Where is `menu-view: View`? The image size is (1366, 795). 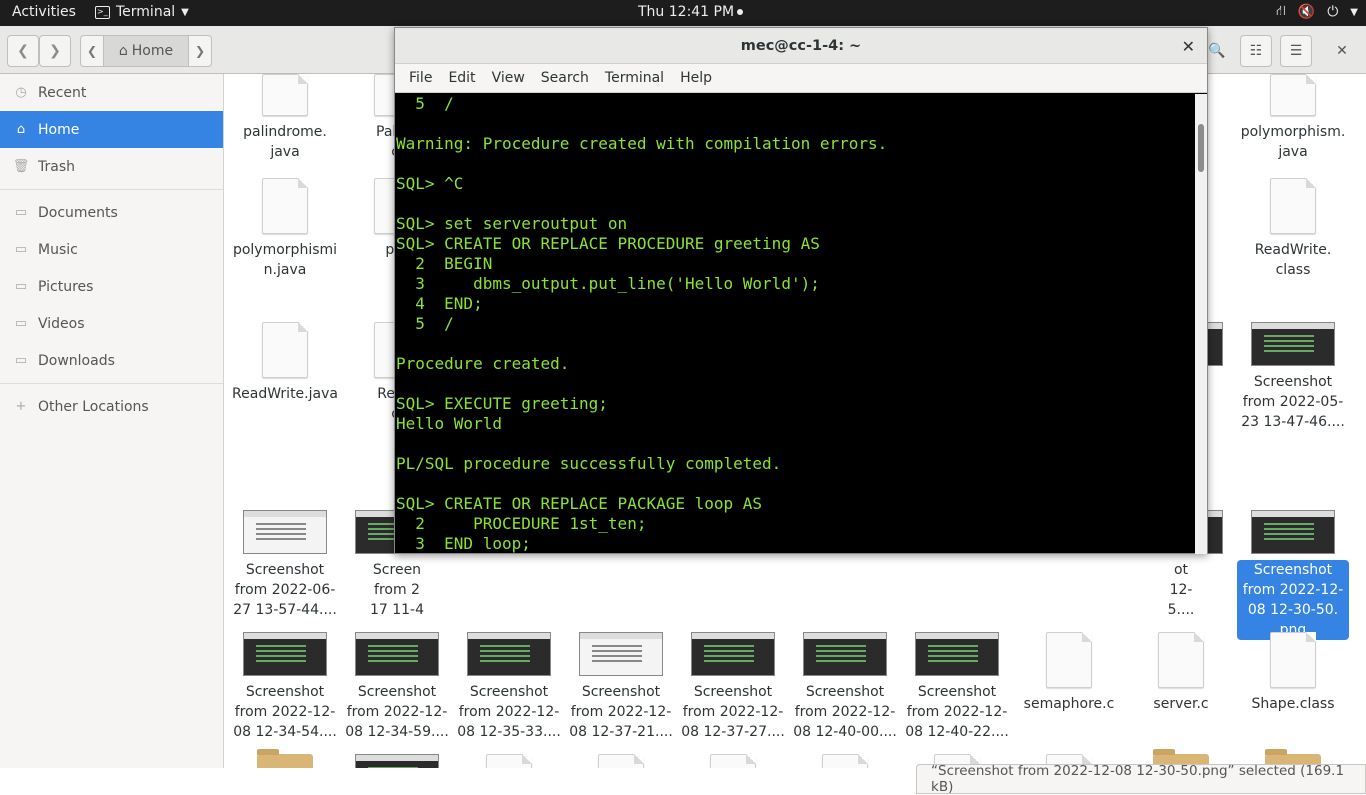
menu-view: View is located at coordinates (508, 78).